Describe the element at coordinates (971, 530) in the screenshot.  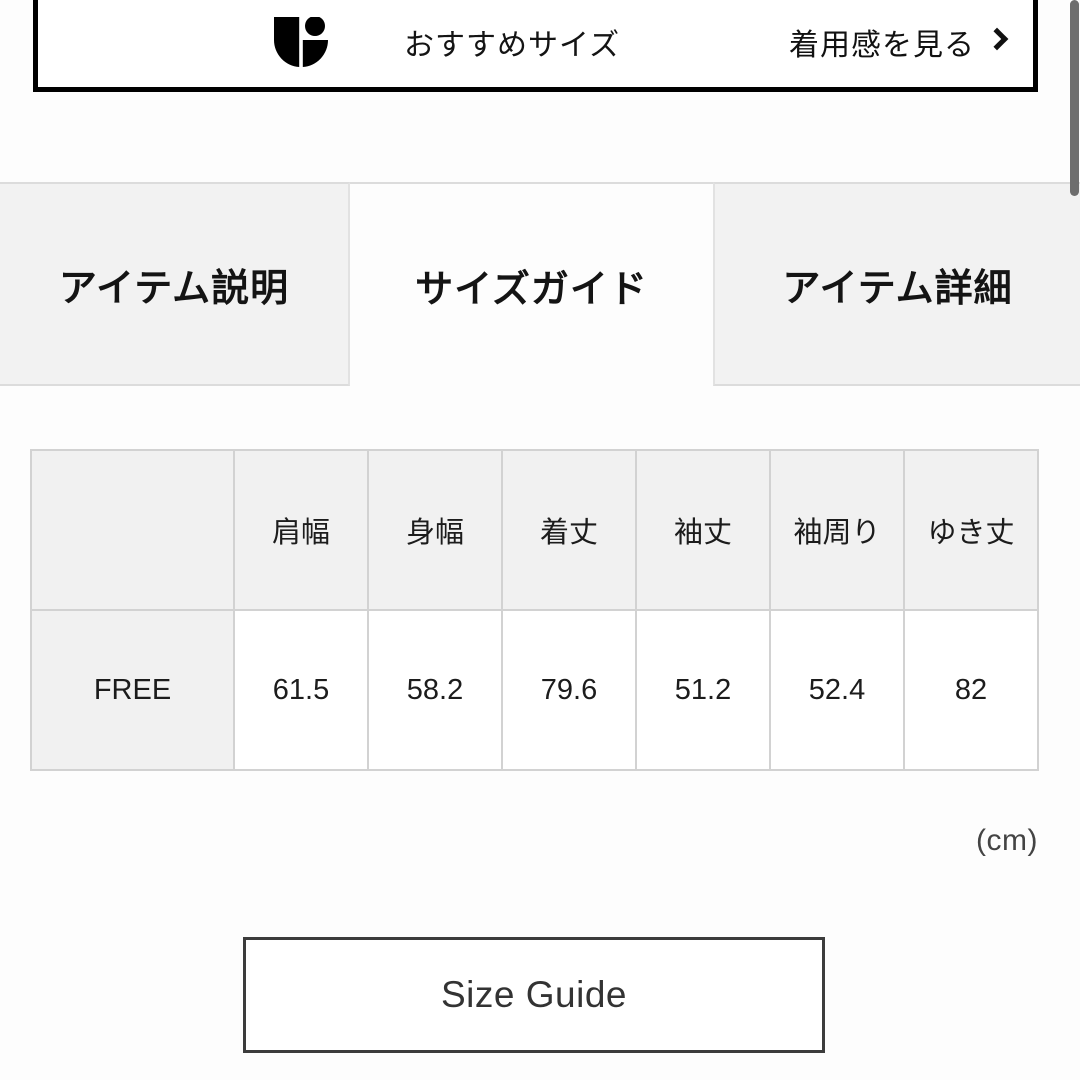
I see `table-header-cell-yuki: ゆき丈` at that location.